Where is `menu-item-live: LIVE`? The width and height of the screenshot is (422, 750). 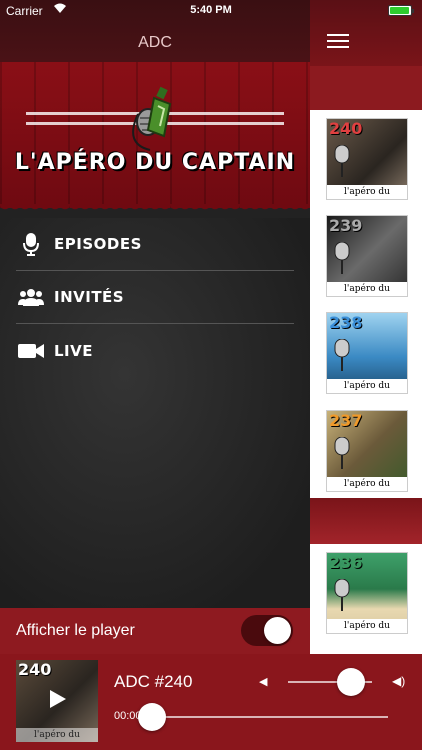 menu-item-live: LIVE is located at coordinates (155, 350).